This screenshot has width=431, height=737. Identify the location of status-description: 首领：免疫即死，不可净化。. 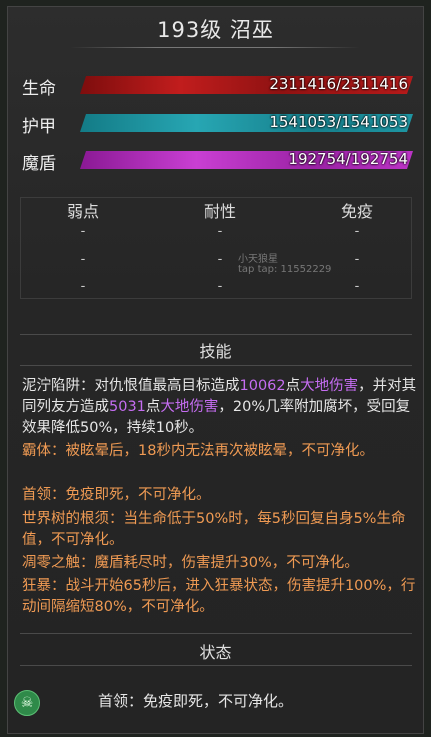
(196, 701).